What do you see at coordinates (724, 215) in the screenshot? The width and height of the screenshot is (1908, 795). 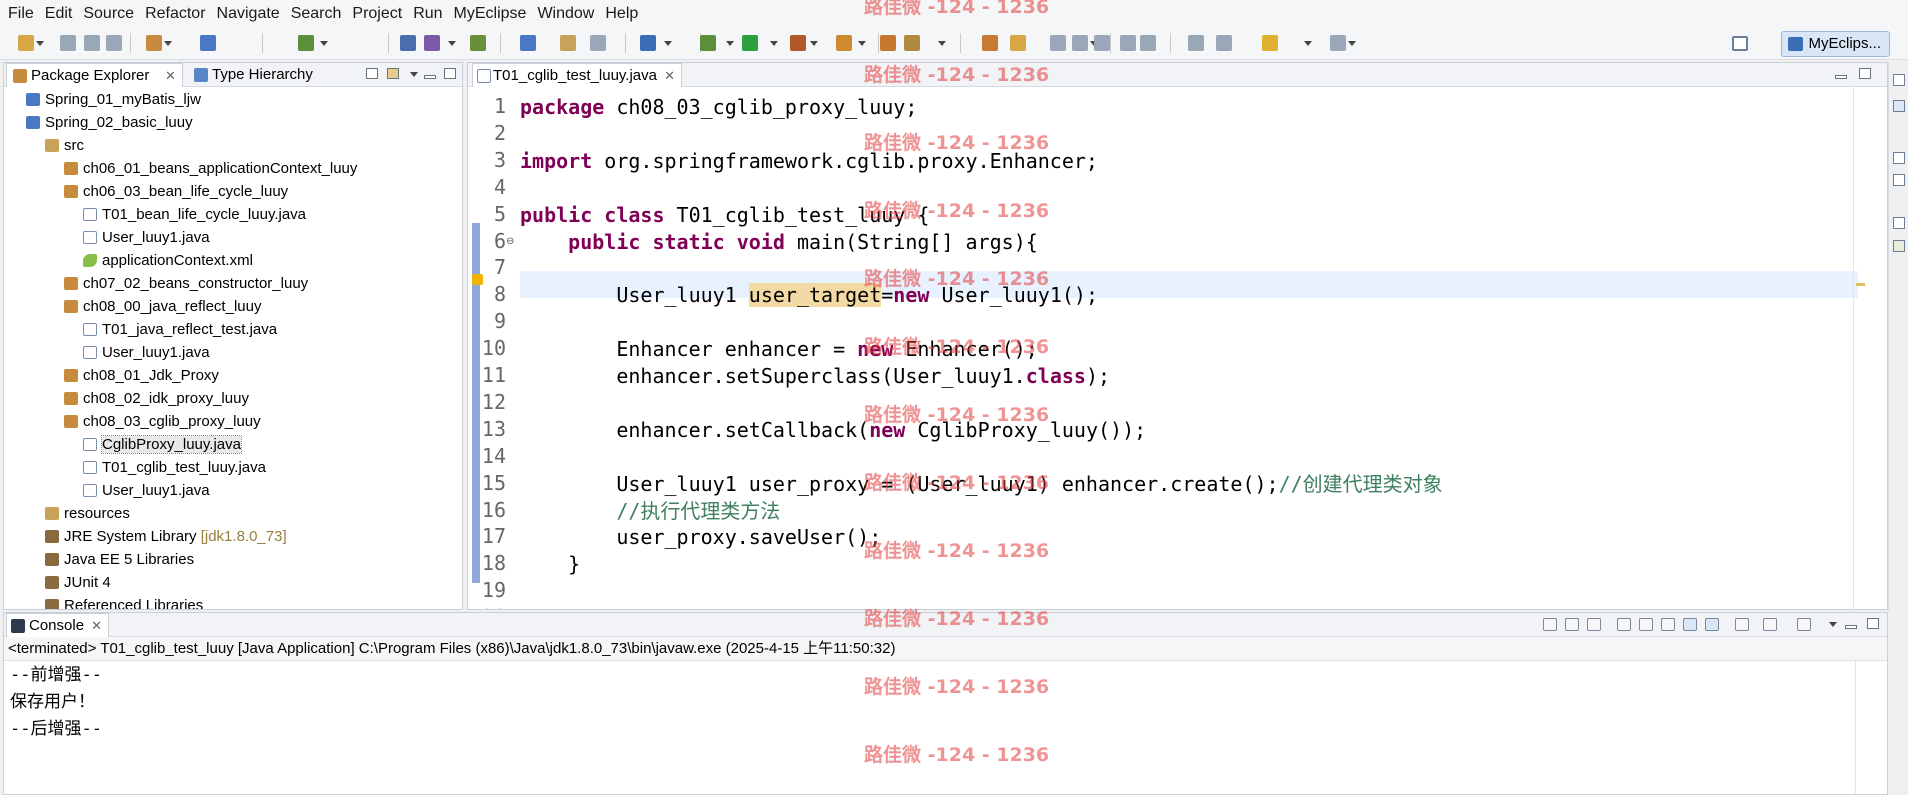 I see `code-line: public class T01_cglib_test_luuy {` at bounding box center [724, 215].